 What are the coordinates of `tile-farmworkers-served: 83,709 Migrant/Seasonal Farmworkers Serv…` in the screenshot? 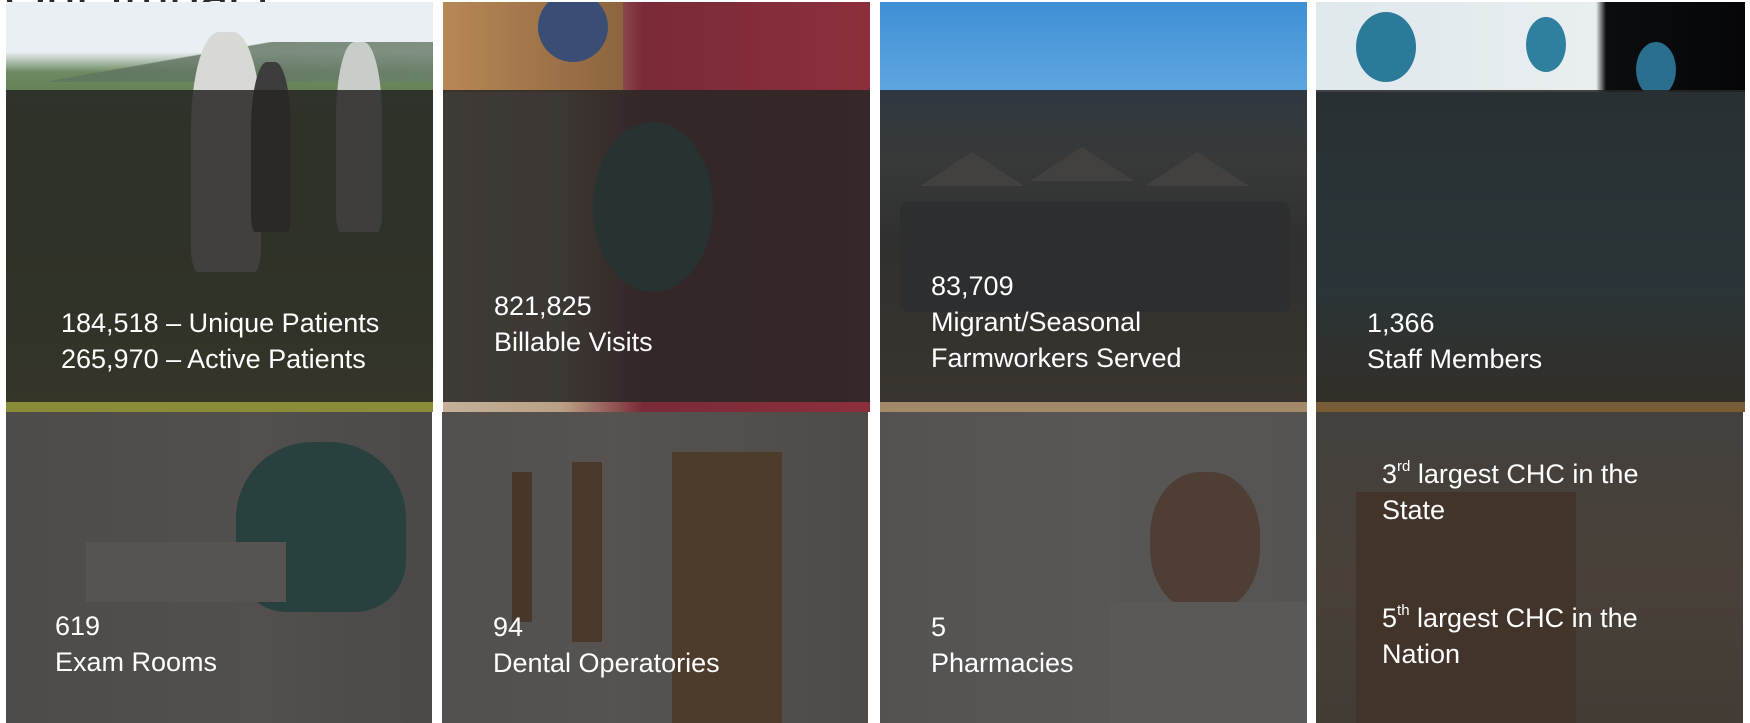 It's located at (1093, 207).